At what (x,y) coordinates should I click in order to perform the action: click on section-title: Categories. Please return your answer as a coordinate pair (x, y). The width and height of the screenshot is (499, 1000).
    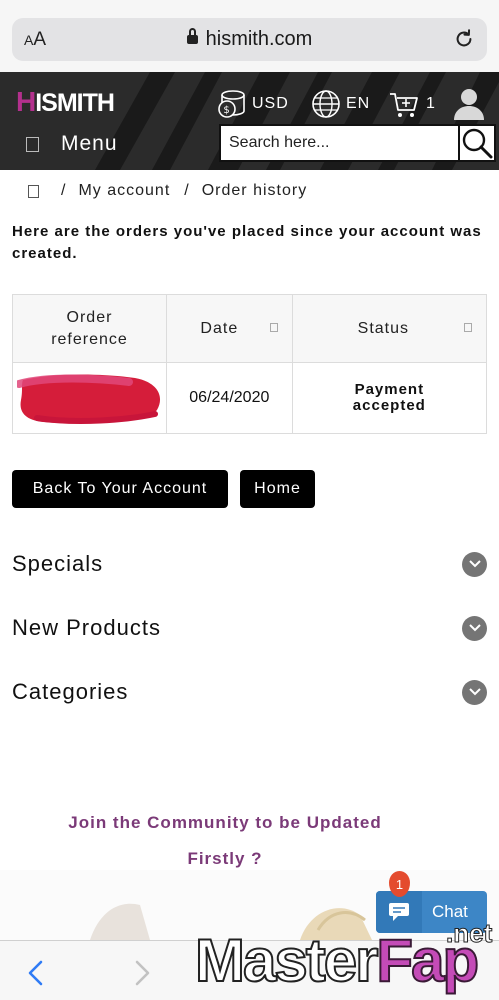
    Looking at the image, I should click on (70, 691).